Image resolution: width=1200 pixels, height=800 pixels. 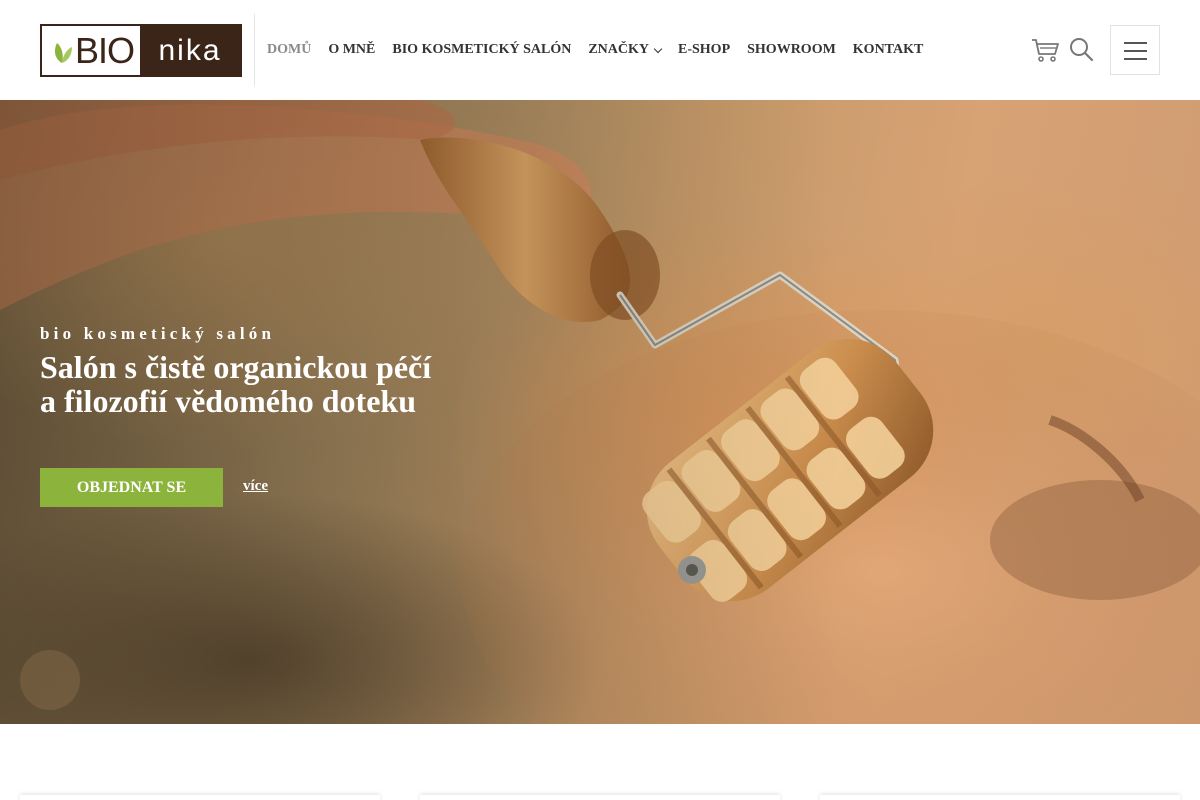 I want to click on cart-icon, so click(x=1045, y=50).